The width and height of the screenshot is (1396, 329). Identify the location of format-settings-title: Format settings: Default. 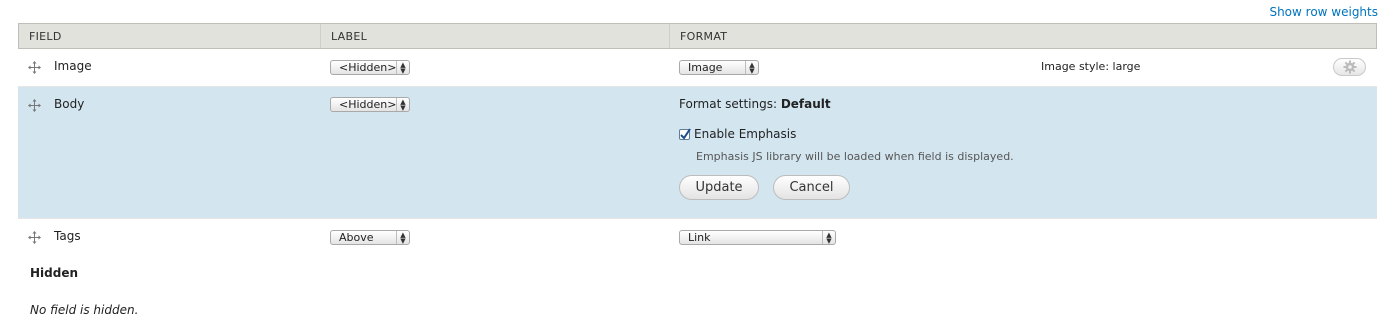
(755, 104).